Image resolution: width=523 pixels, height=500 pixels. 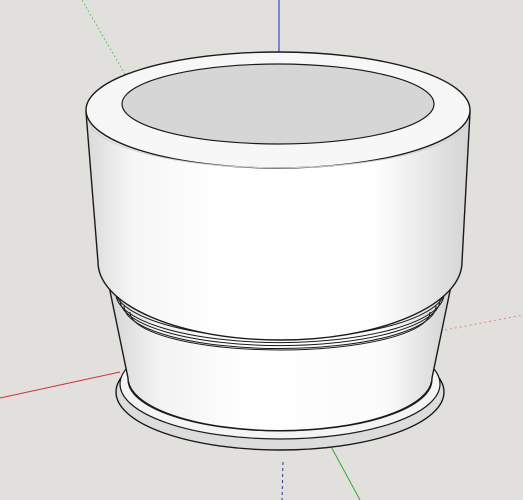 What do you see at coordinates (278, 104) in the screenshot?
I see `lid-top-face` at bounding box center [278, 104].